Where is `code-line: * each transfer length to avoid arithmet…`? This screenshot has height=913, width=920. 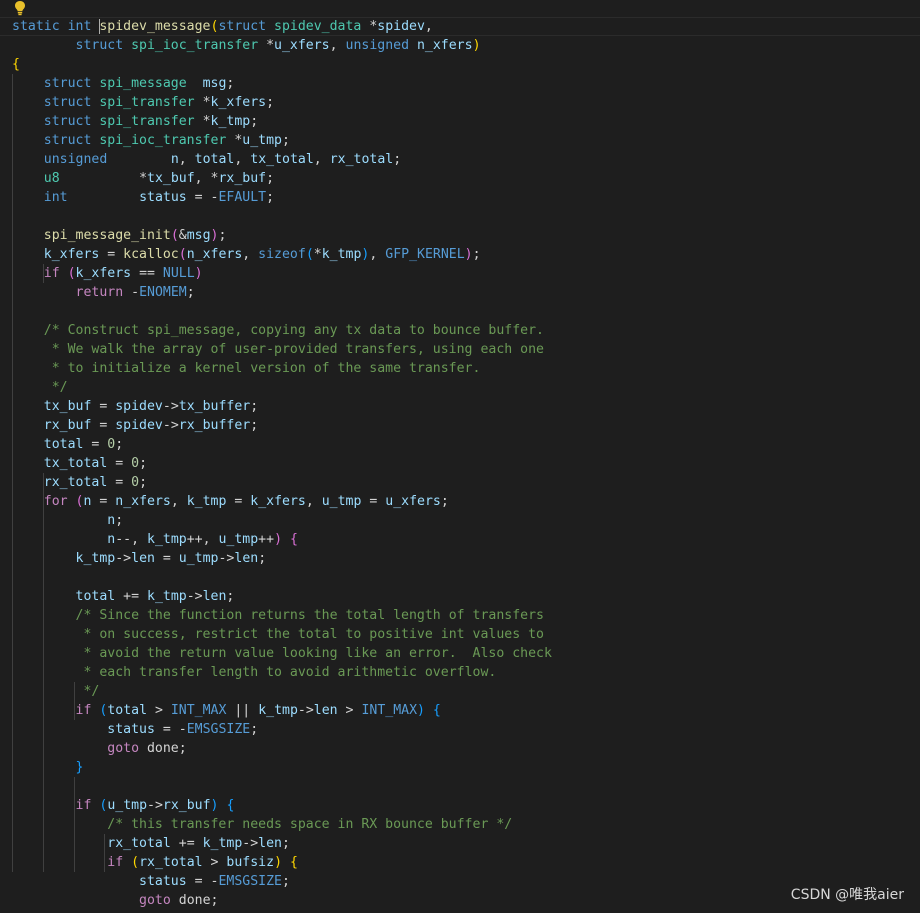 code-line: * each transfer length to avoid arithmet… is located at coordinates (466, 672).